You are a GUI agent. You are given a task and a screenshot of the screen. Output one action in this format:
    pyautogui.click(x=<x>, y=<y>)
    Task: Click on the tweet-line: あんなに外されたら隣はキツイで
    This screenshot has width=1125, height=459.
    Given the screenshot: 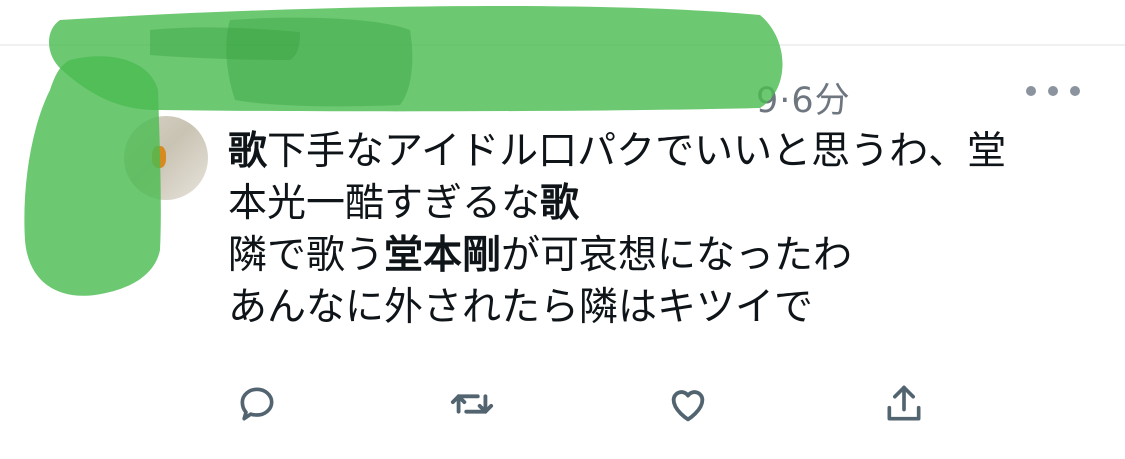 What is the action you would take?
    pyautogui.click(x=668, y=308)
    